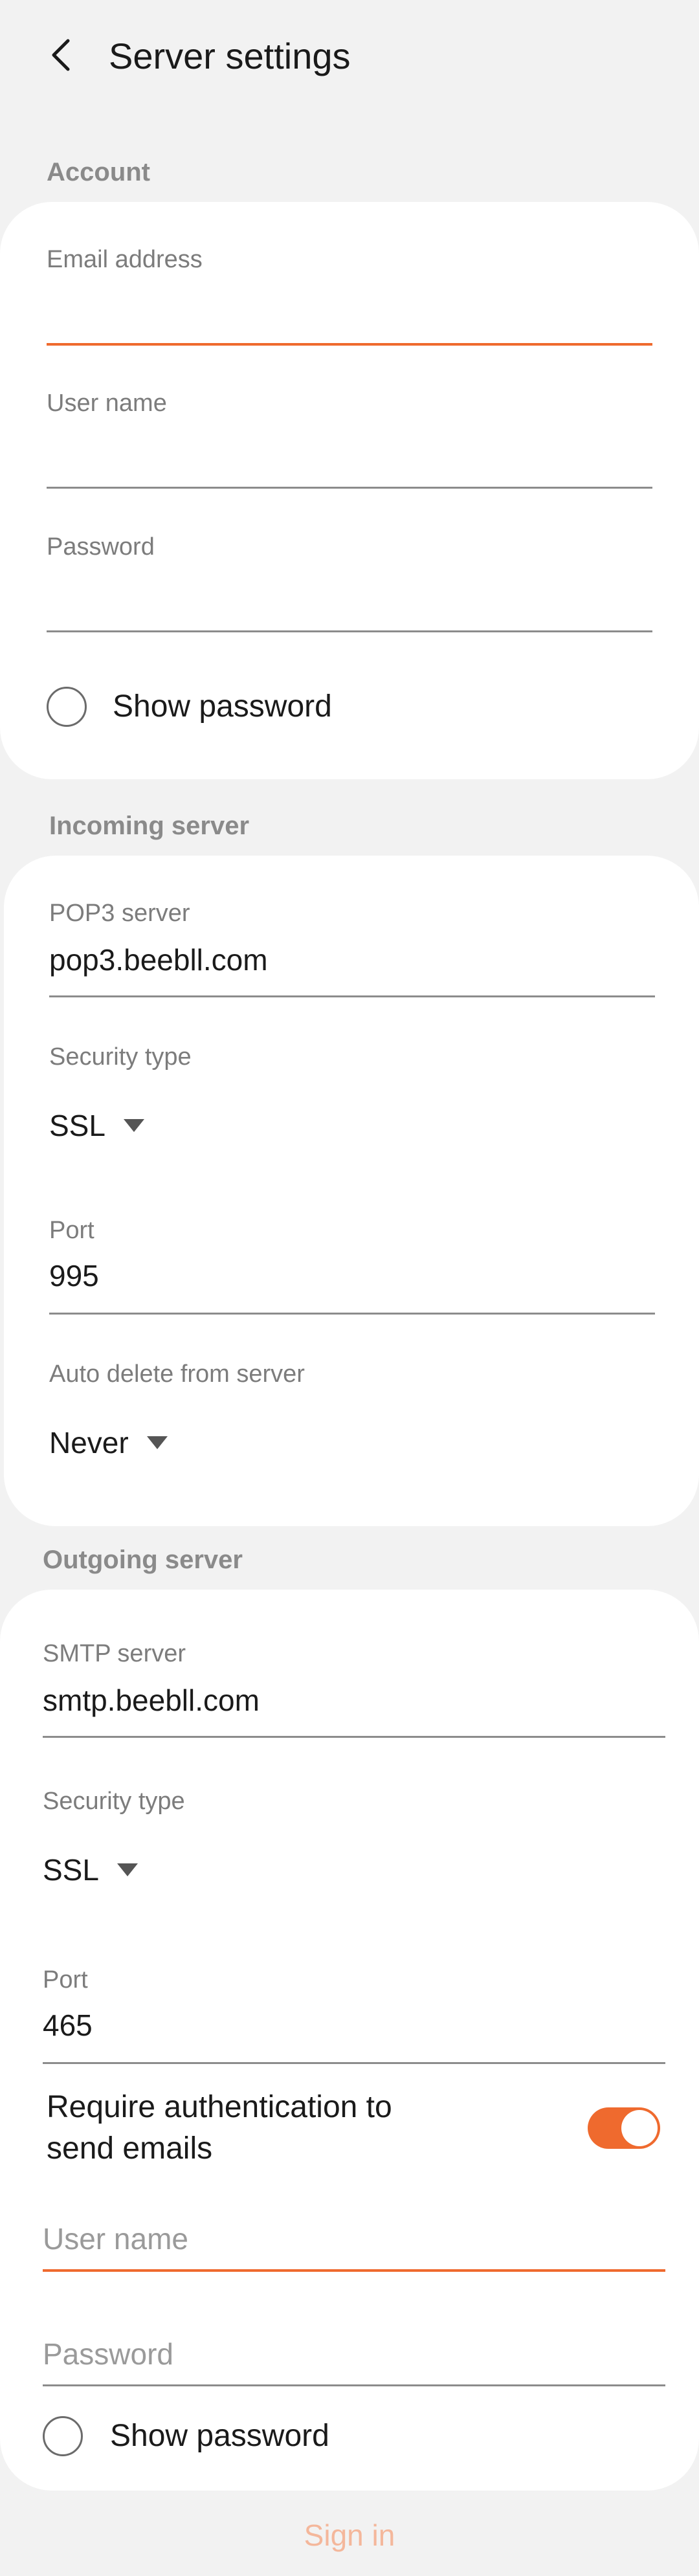  What do you see at coordinates (349, 631) in the screenshot?
I see `password-field-underline` at bounding box center [349, 631].